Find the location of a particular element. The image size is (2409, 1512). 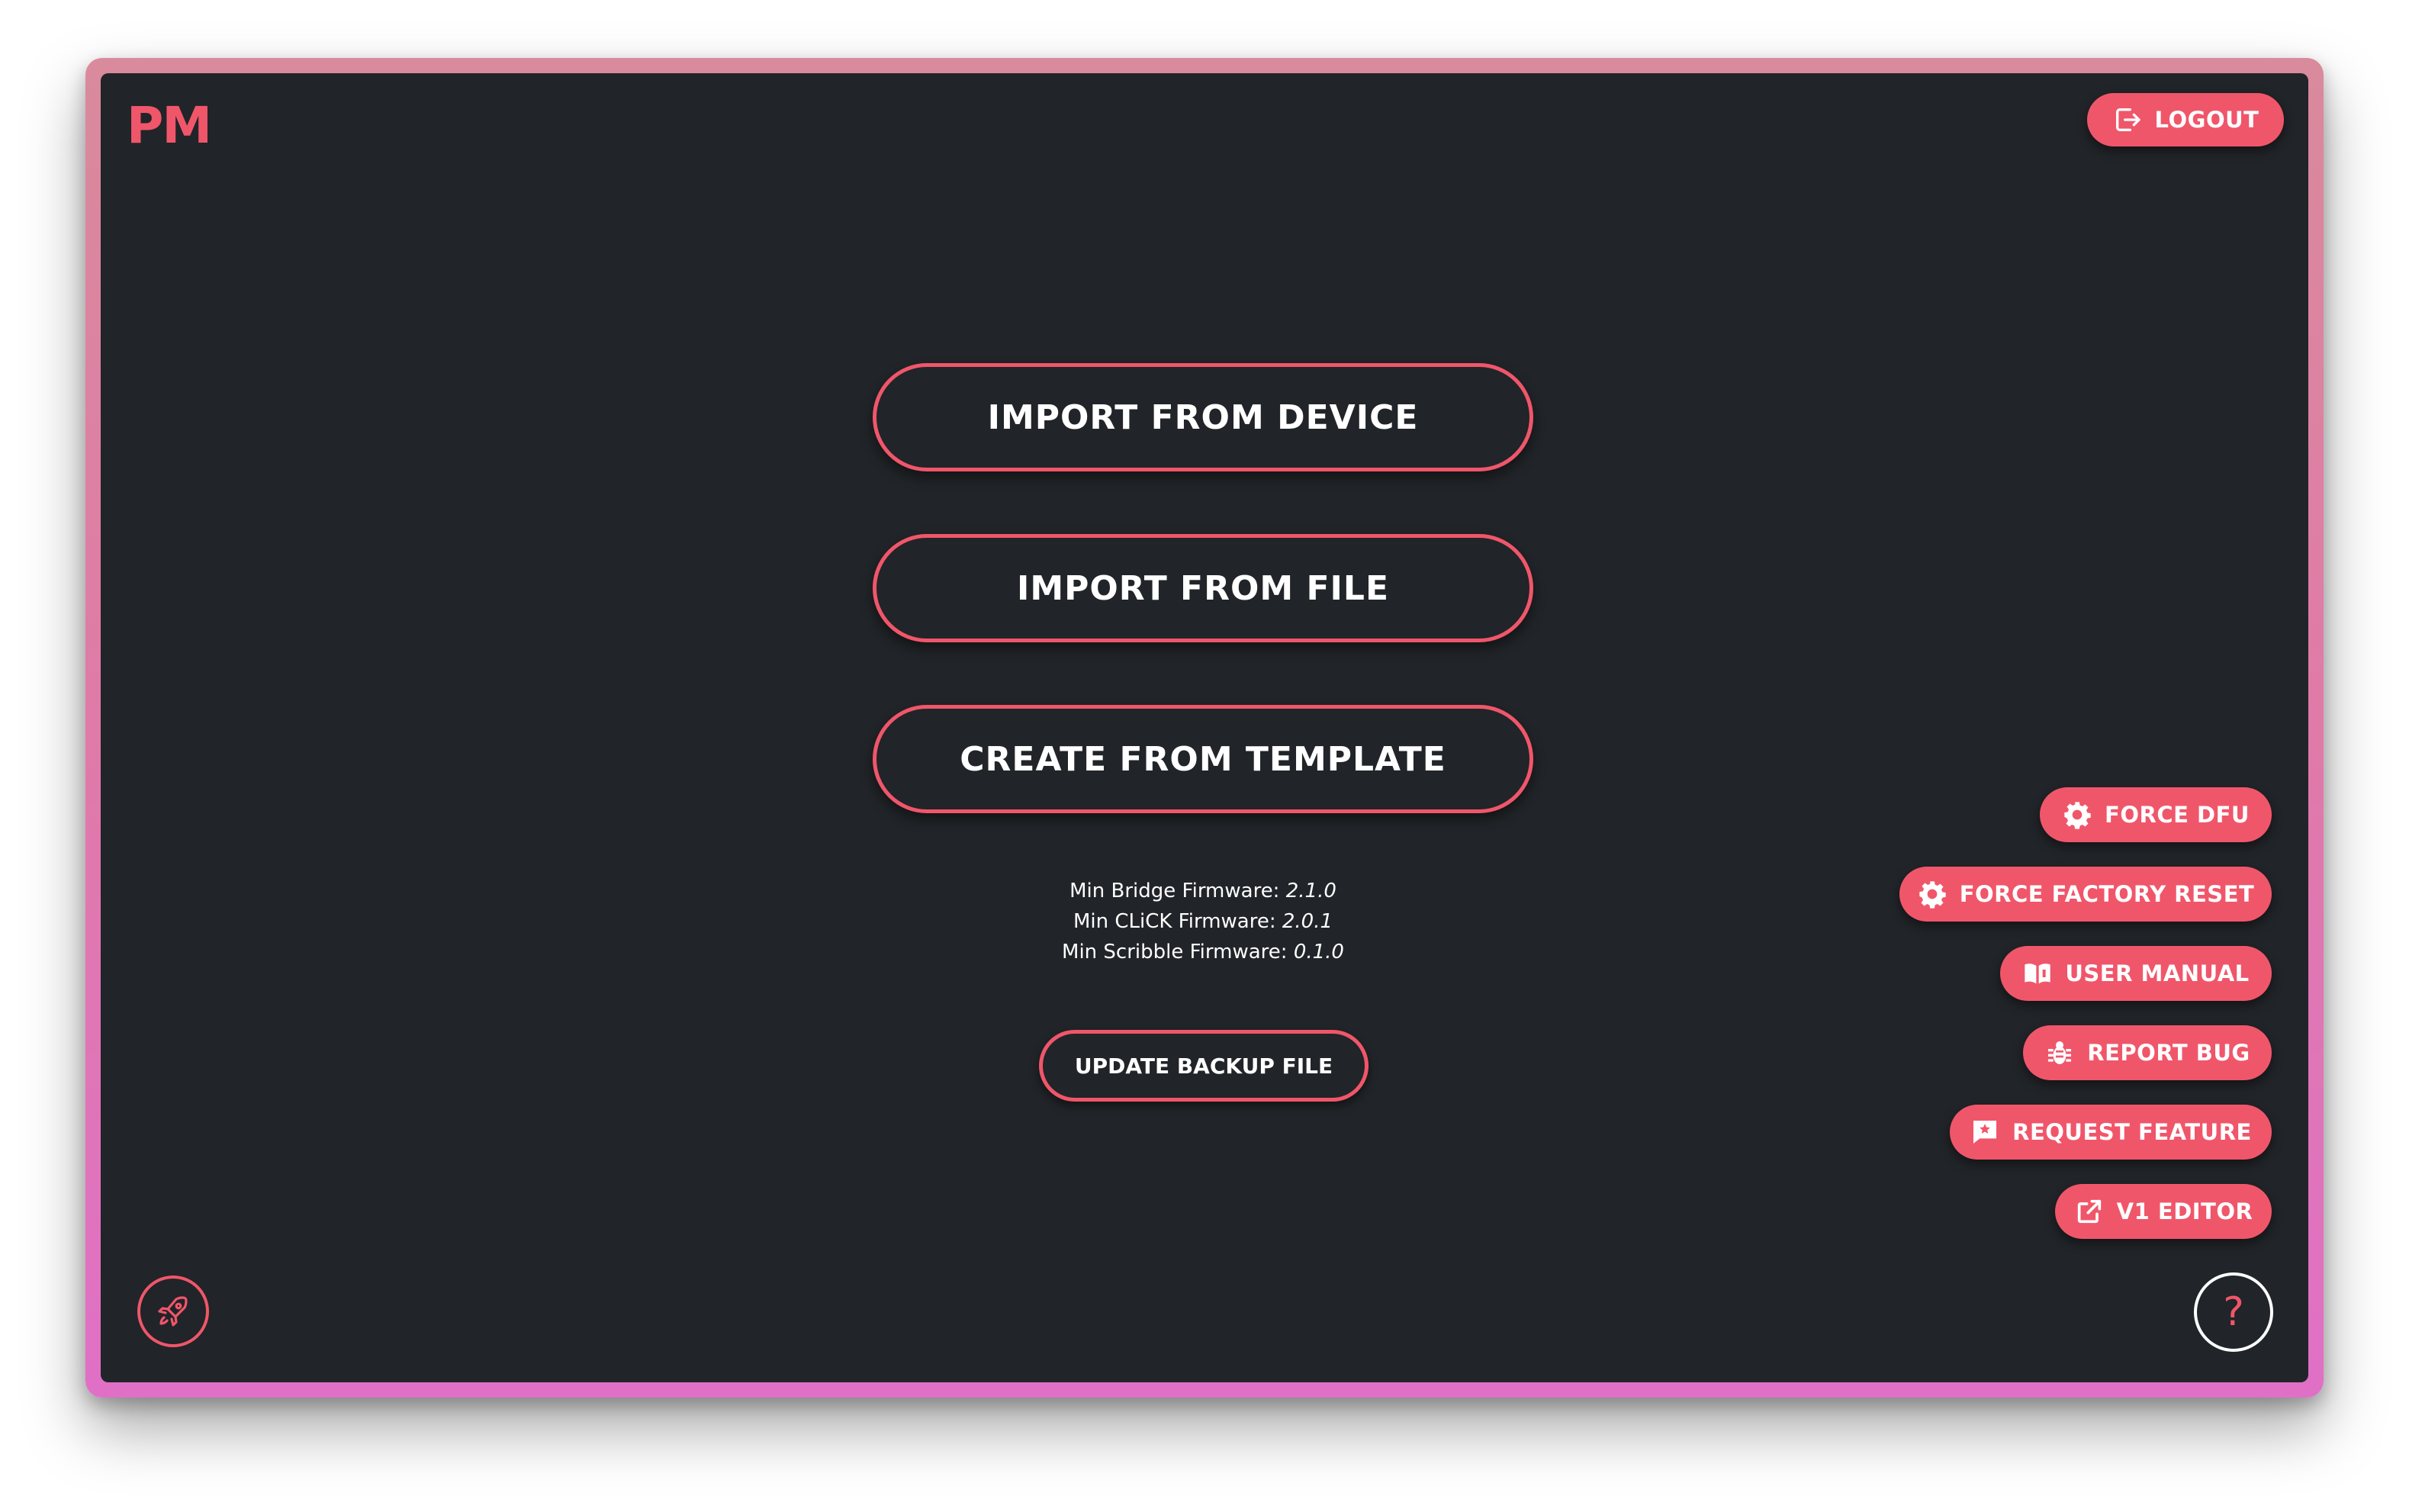

import-from-device-button: IMPORT FROM DEVICE is located at coordinates (1203, 417).